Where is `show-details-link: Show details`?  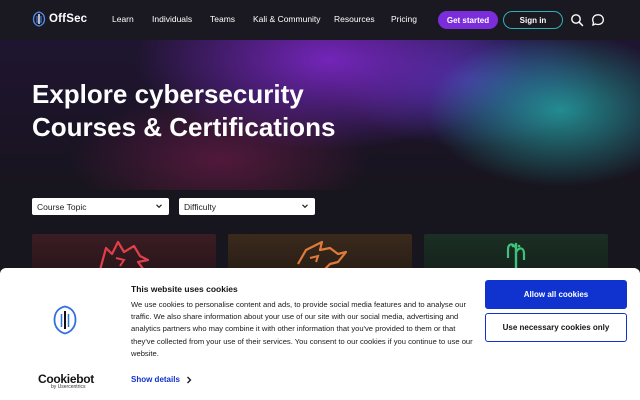 show-details-link: Show details is located at coordinates (161, 379).